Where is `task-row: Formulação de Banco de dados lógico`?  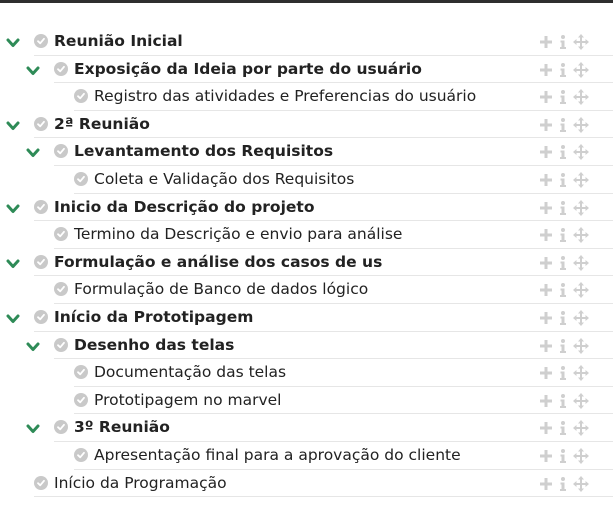
task-row: Formulação de Banco de dados lógico is located at coordinates (306, 290).